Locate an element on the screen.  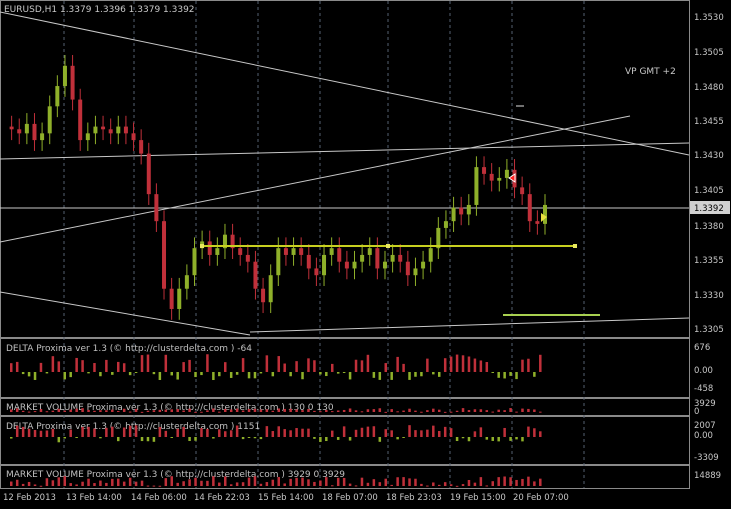
svg-text: -458 is located at coordinates (703, 389).